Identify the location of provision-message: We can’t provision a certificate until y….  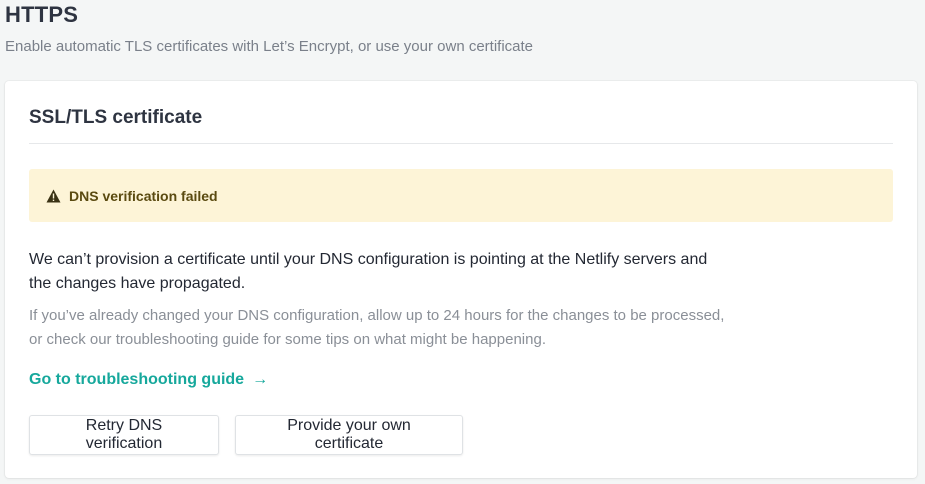
(368, 271).